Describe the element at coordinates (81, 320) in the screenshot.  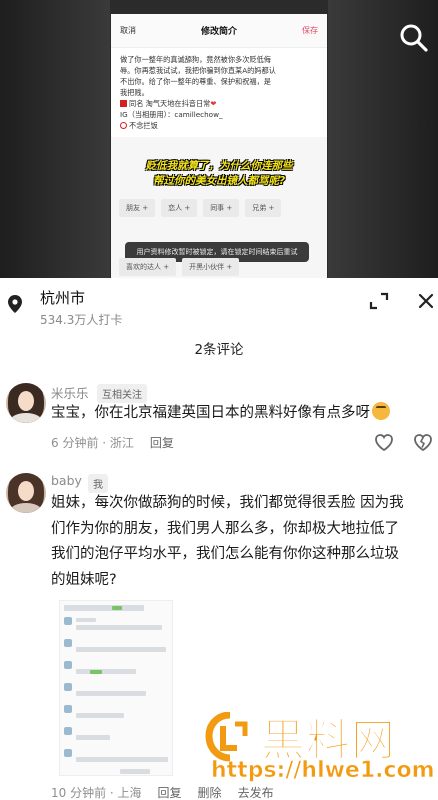
I see `location-checkins: 534.3万人打卡` at that location.